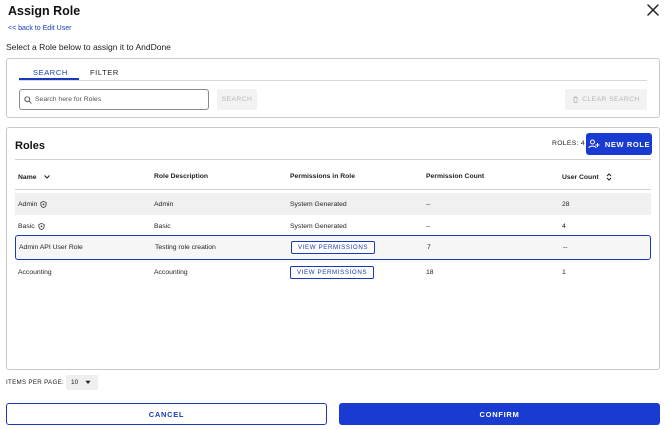 This screenshot has width=670, height=429. I want to click on clear-search-button: CLEAR SEARCH, so click(606, 99).